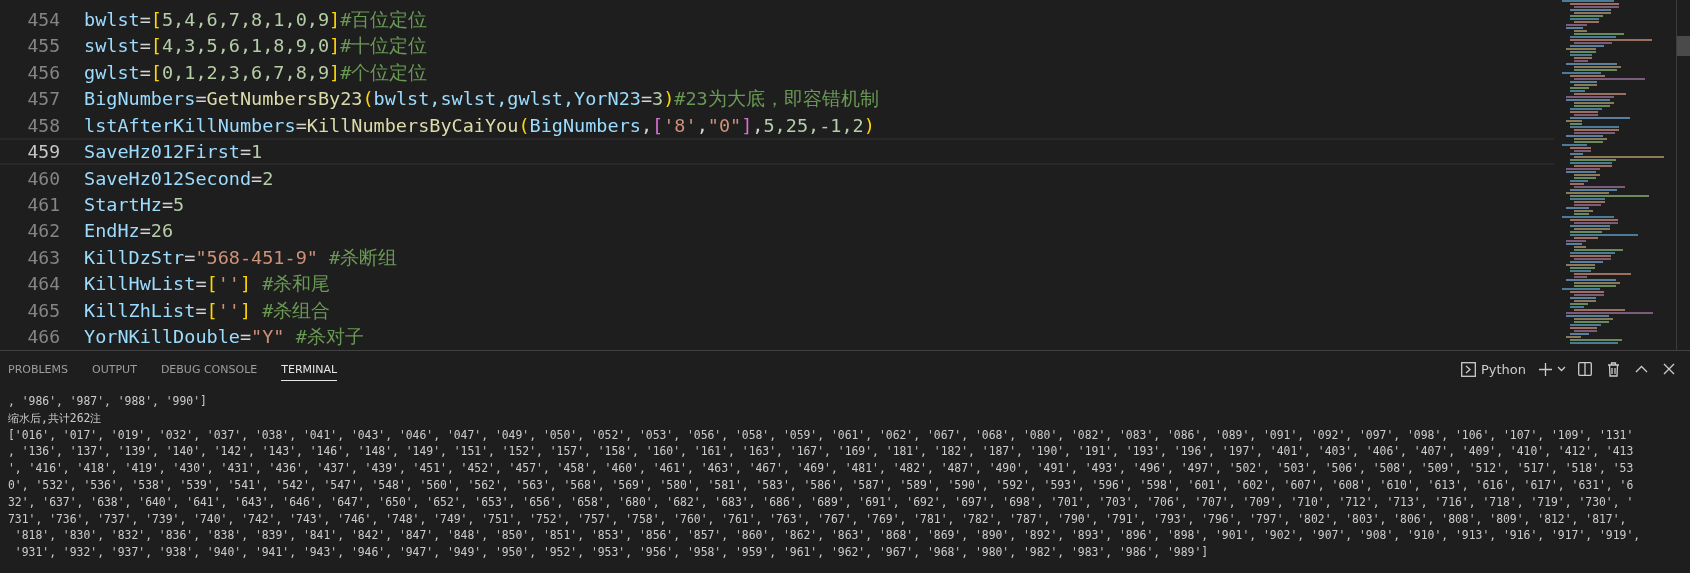 This screenshot has height=573, width=1690. I want to click on terminal-output-line: , '136', '137', '139', '140', '142', '143', '146', '148', '149', '151', '152', '157', '158', '160', '161', '163', '167', '169', '181', '182', '187', '190', '191', '193', '196', '197', '401', '403', '406', '407', '409', '410', '412', '413, so click(821, 452).